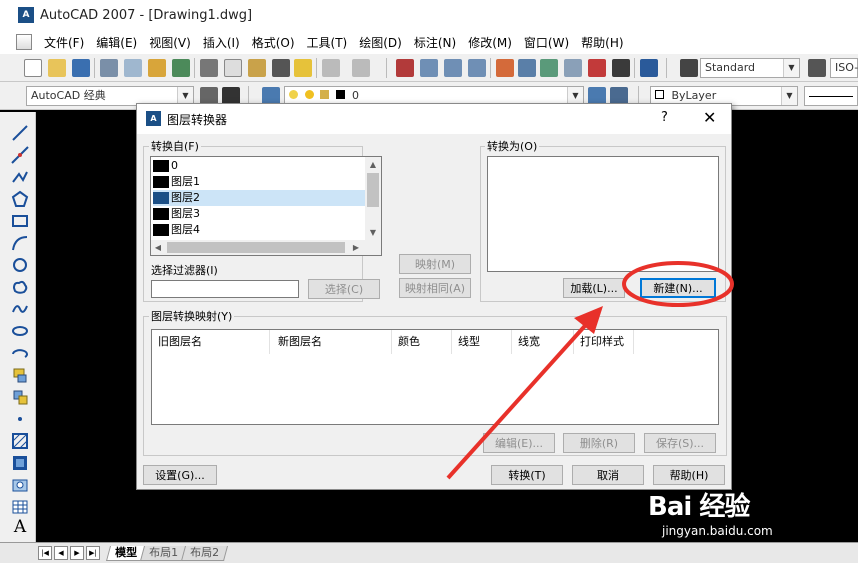  Describe the element at coordinates (527, 475) in the screenshot. I see `translate-button: 转换(T)` at that location.